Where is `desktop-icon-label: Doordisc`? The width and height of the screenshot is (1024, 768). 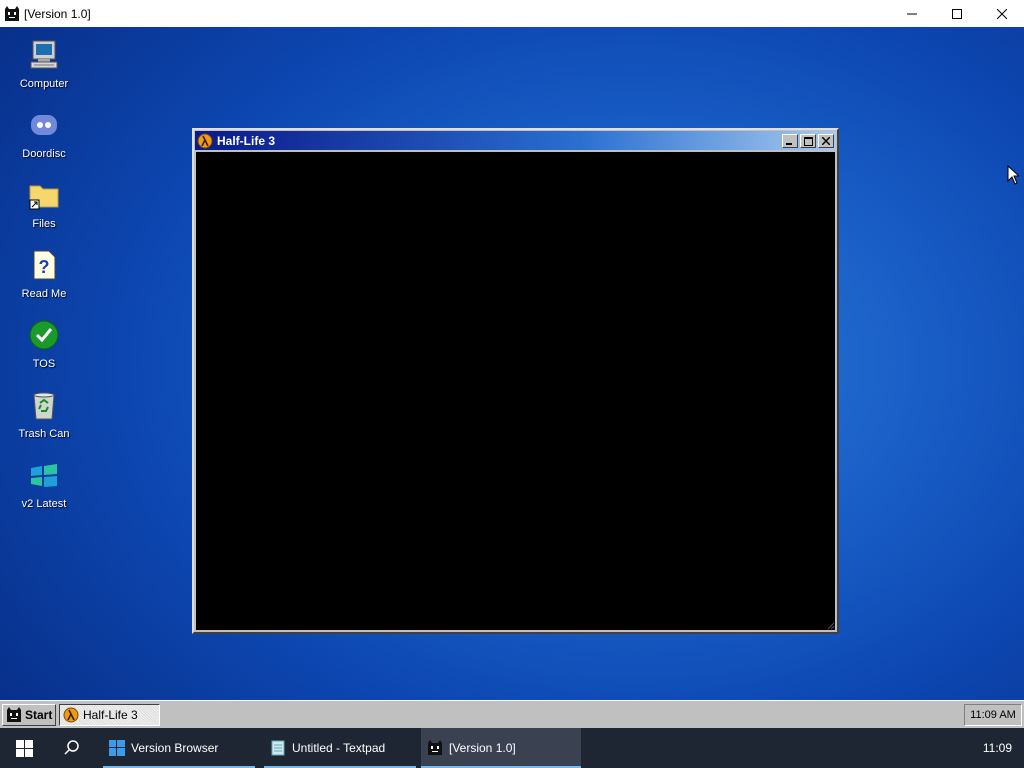 desktop-icon-label: Doordisc is located at coordinates (44, 154).